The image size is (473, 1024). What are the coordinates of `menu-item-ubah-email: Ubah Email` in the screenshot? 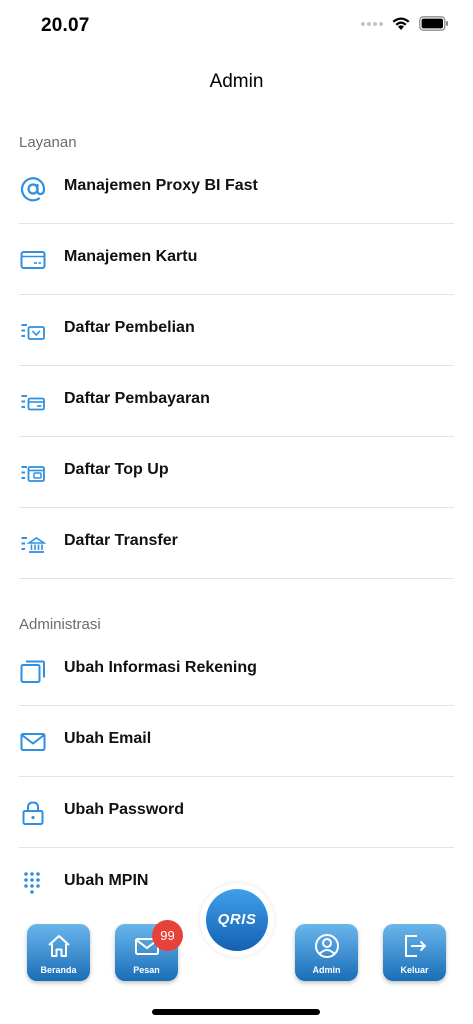 It's located at (227, 741).